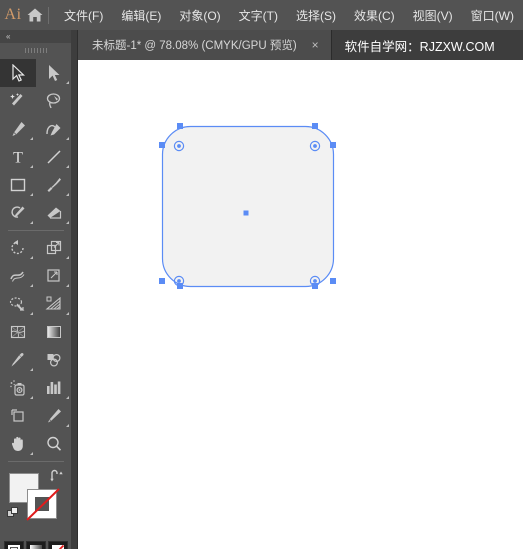 The image size is (523, 549). I want to click on mesh-tool, so click(18, 332).